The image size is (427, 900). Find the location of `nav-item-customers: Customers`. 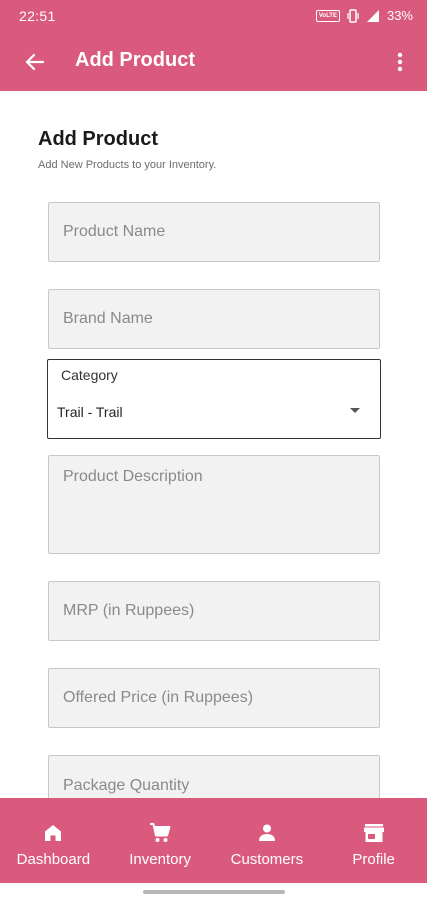

nav-item-customers: Customers is located at coordinates (267, 840).